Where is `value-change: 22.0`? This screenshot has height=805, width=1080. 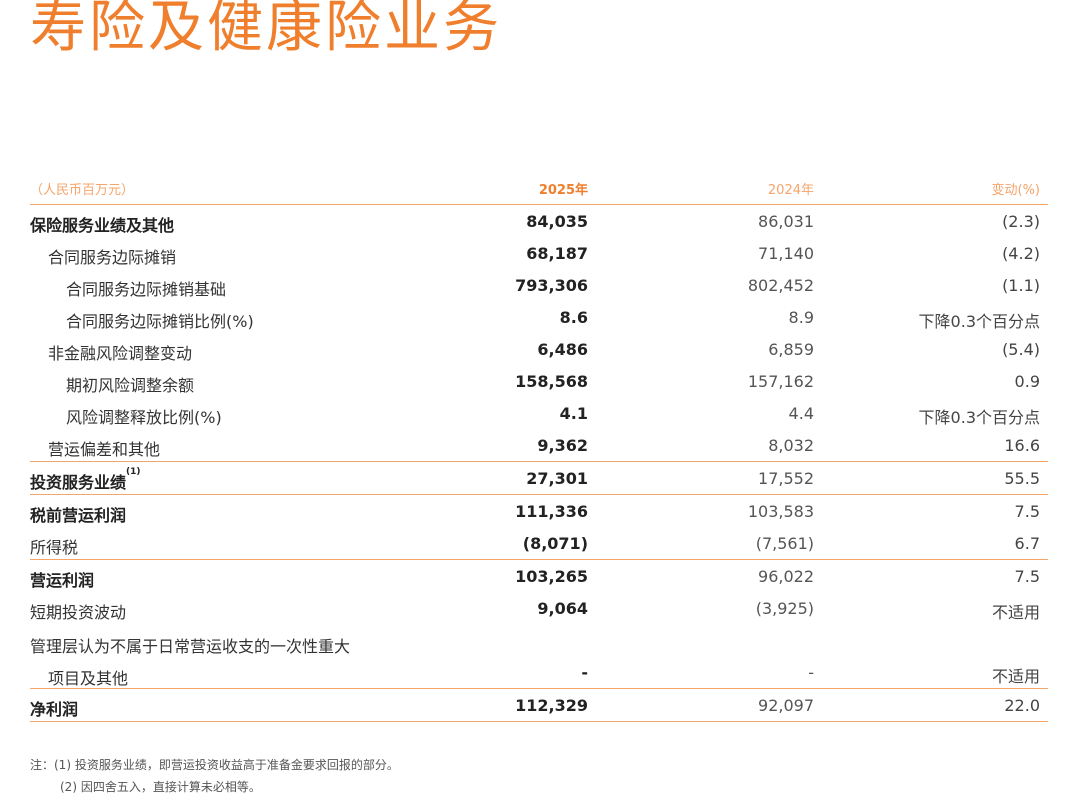
value-change: 22.0 is located at coordinates (1022, 705).